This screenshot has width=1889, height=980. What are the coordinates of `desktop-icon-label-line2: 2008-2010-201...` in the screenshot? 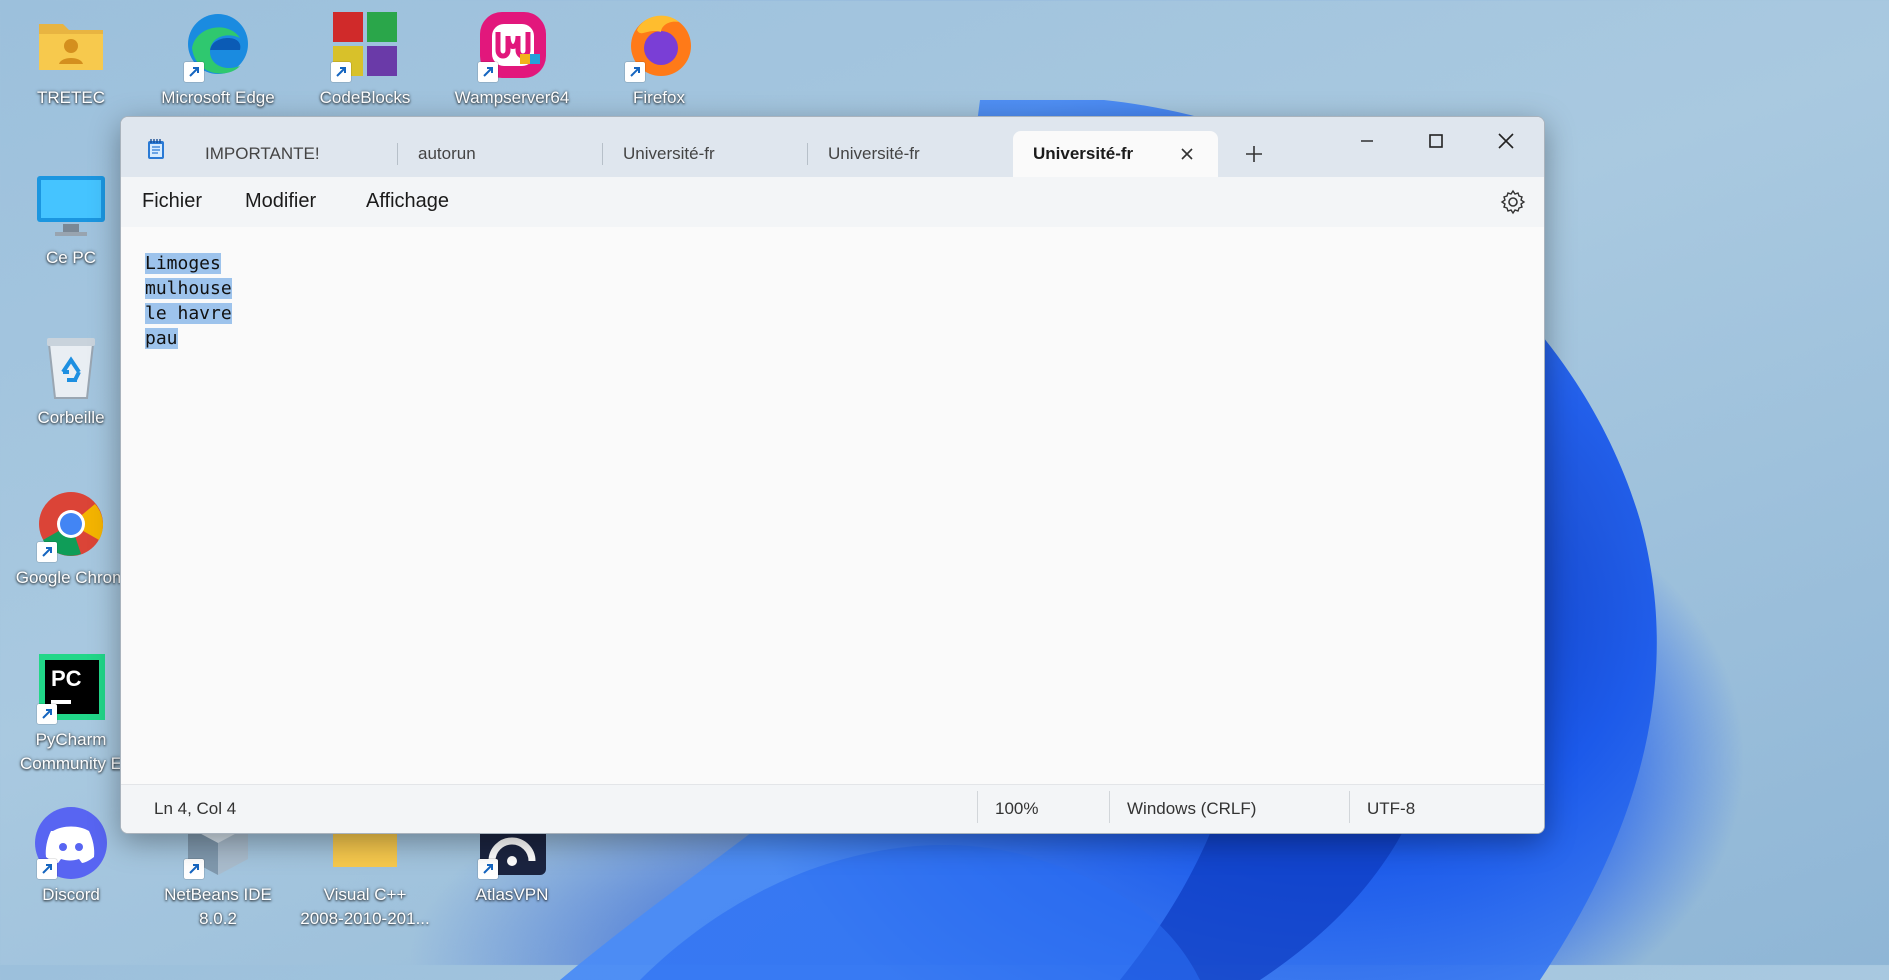 It's located at (365, 918).